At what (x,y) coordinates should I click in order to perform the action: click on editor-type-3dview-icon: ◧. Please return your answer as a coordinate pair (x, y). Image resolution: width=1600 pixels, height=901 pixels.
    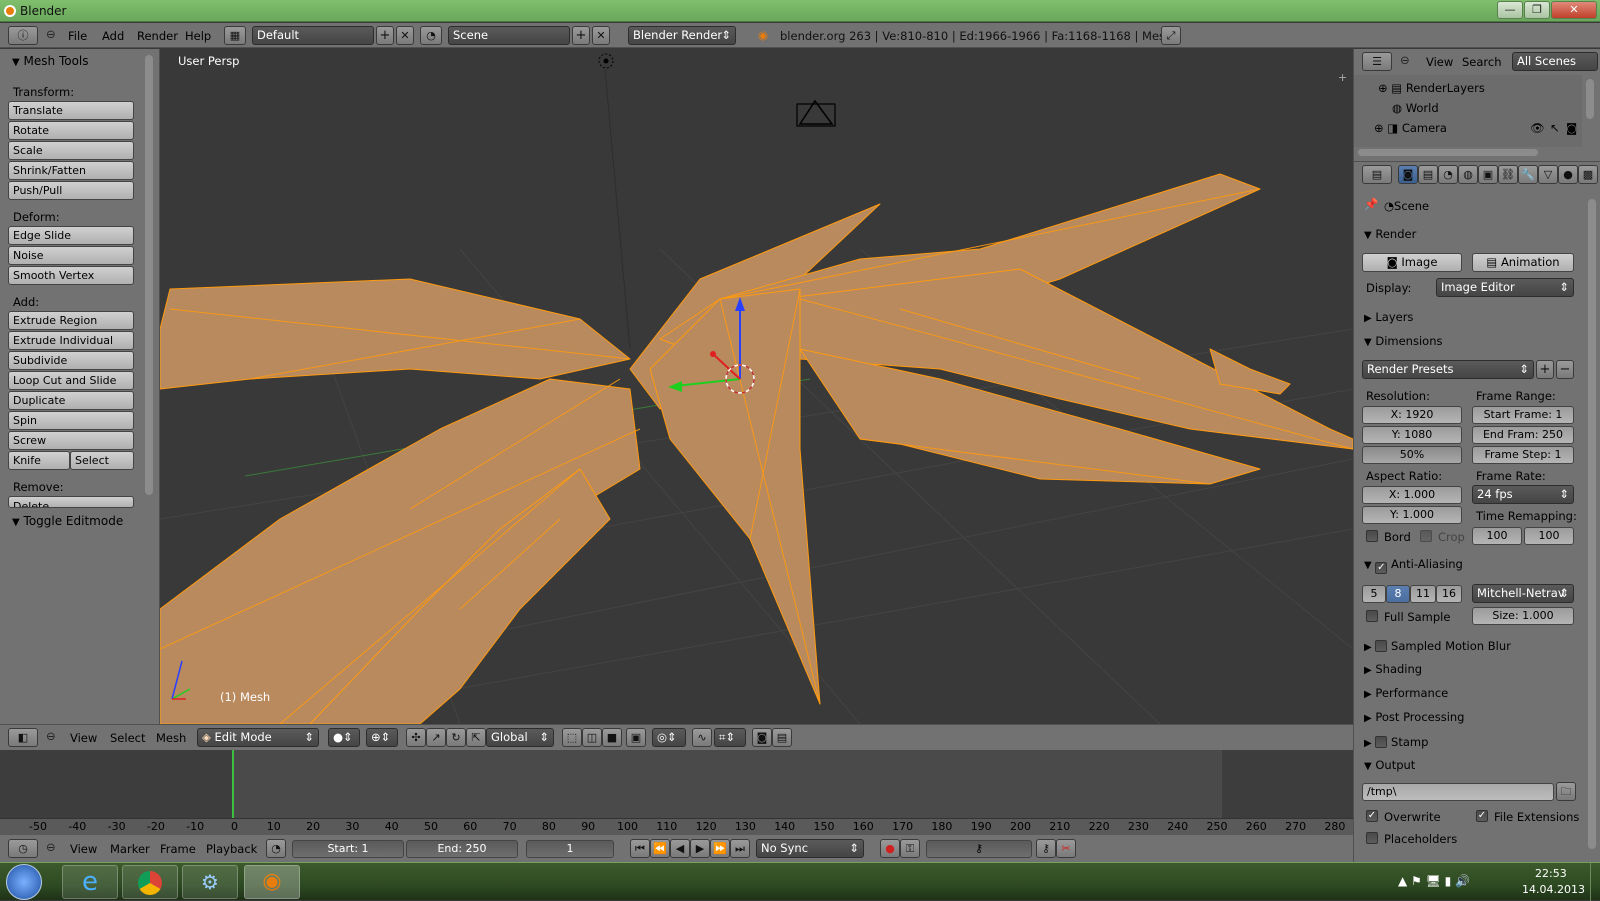
    Looking at the image, I should click on (23, 737).